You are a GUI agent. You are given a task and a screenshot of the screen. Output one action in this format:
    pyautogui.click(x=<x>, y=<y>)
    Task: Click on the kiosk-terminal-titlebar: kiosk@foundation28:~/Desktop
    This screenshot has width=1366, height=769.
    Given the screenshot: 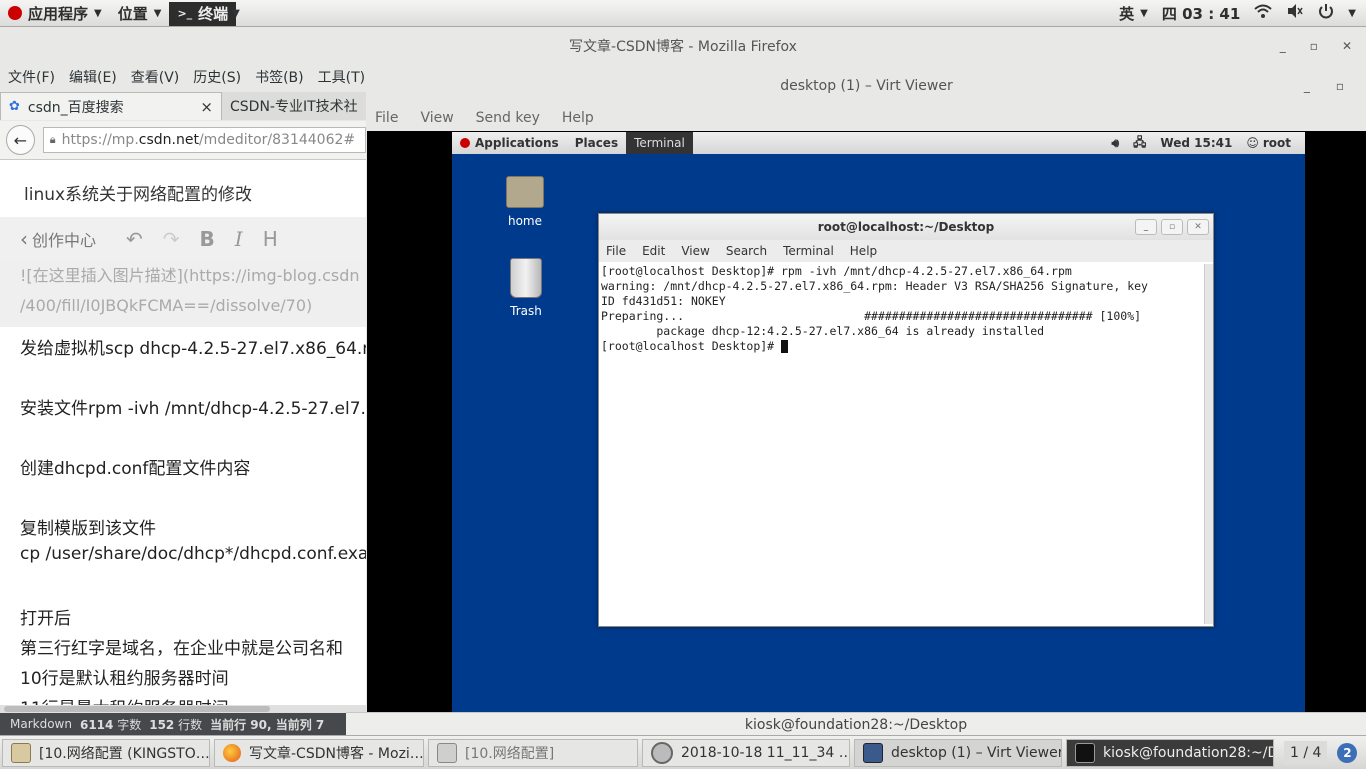 What is the action you would take?
    pyautogui.click(x=856, y=724)
    